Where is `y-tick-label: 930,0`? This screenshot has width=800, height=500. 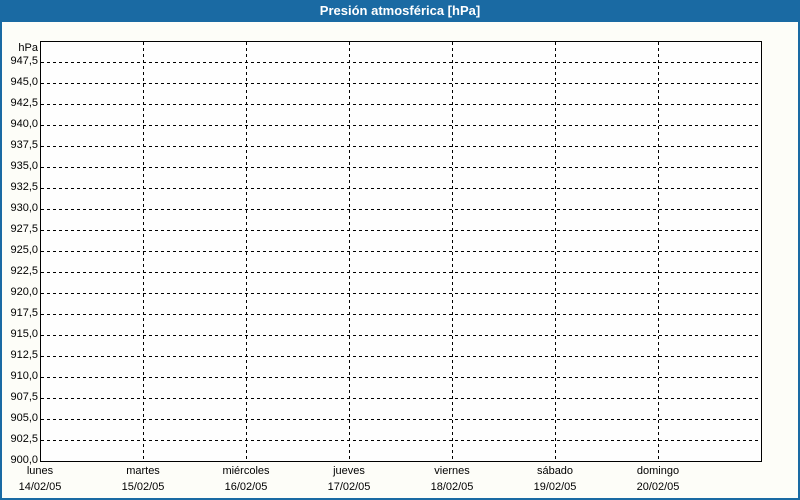
y-tick-label: 930,0 is located at coordinates (24, 208).